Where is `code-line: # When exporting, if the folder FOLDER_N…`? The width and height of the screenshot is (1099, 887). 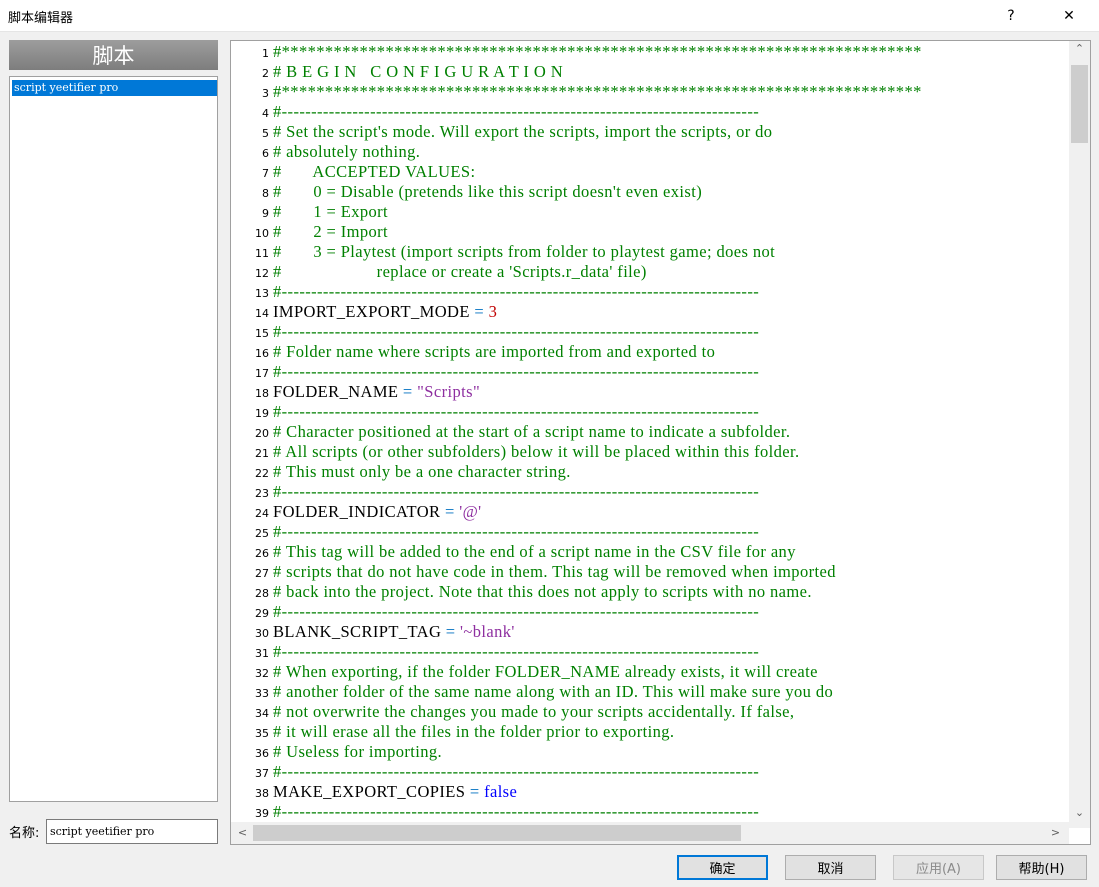
code-line: # When exporting, if the folder FOLDER_N… is located at coordinates (545, 672).